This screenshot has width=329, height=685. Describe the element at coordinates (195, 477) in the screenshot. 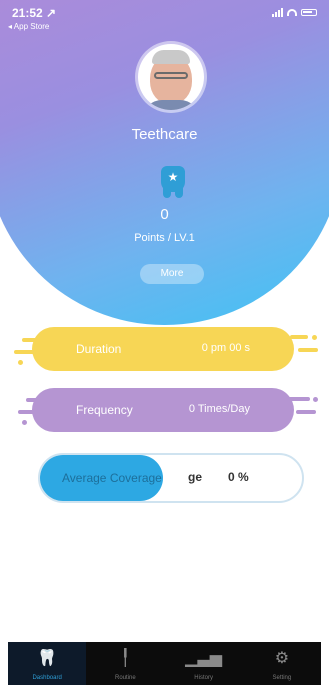

I see `coverage-label-end: ge` at that location.